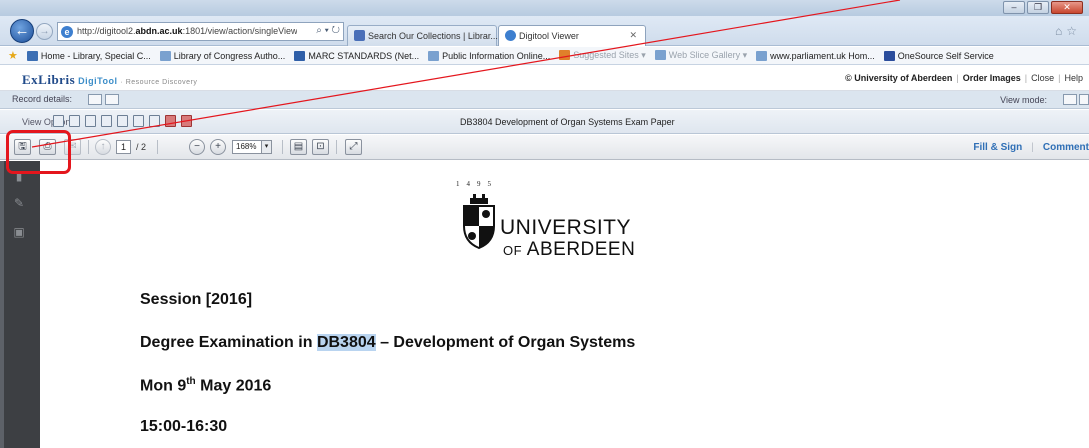  What do you see at coordinates (110, 79) in the screenshot?
I see `exlibris-logo: ExLibris DigiTool · Resource Discovery` at bounding box center [110, 79].